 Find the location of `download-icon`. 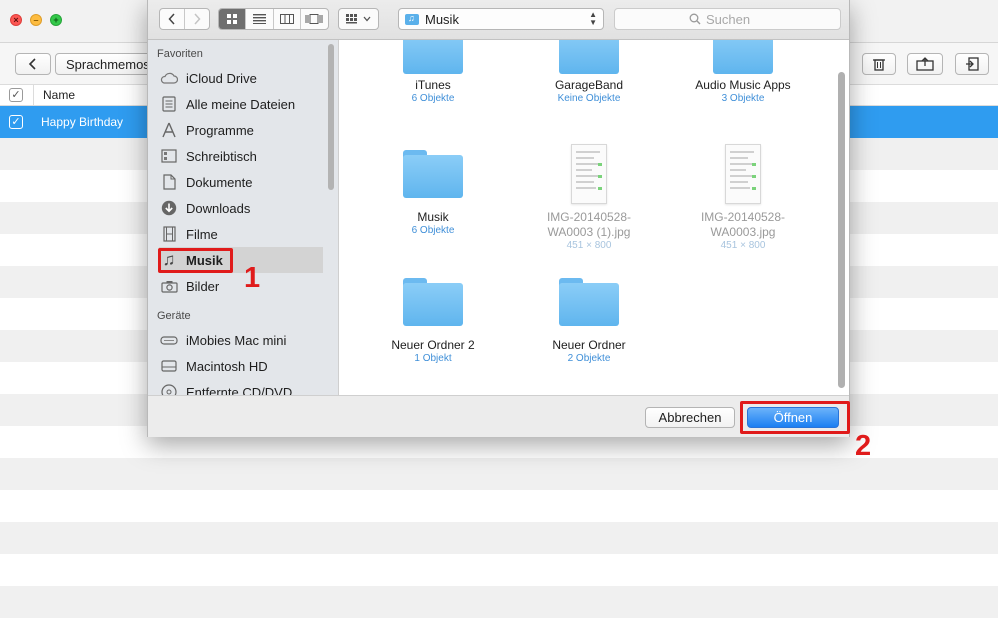

download-icon is located at coordinates (169, 208).